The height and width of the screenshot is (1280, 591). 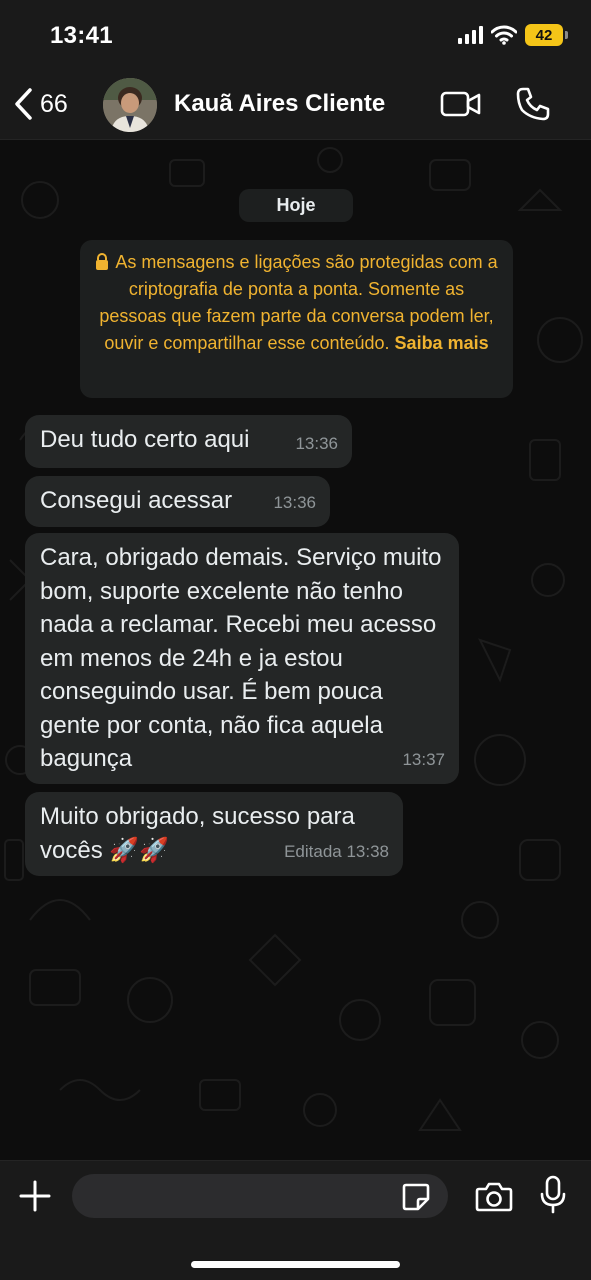 I want to click on back-button: 66, so click(x=40, y=104).